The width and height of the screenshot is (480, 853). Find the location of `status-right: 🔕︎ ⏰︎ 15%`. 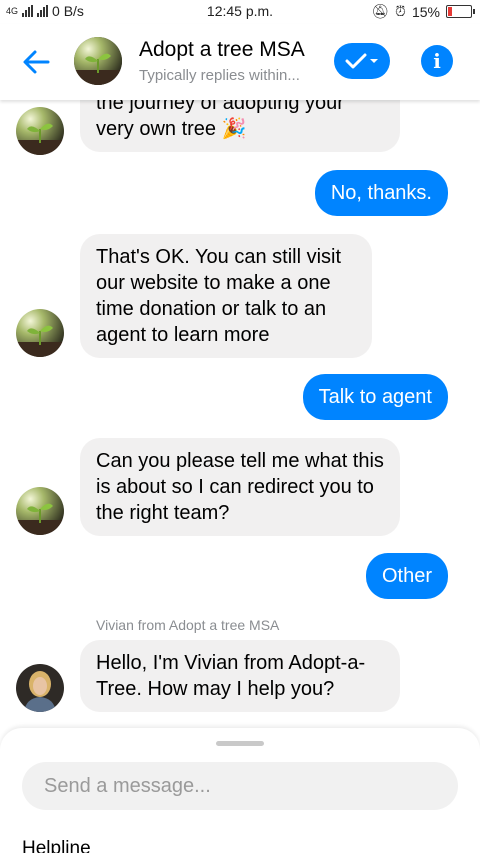

status-right: 🔕︎ ⏰︎ 15% is located at coordinates (423, 11).